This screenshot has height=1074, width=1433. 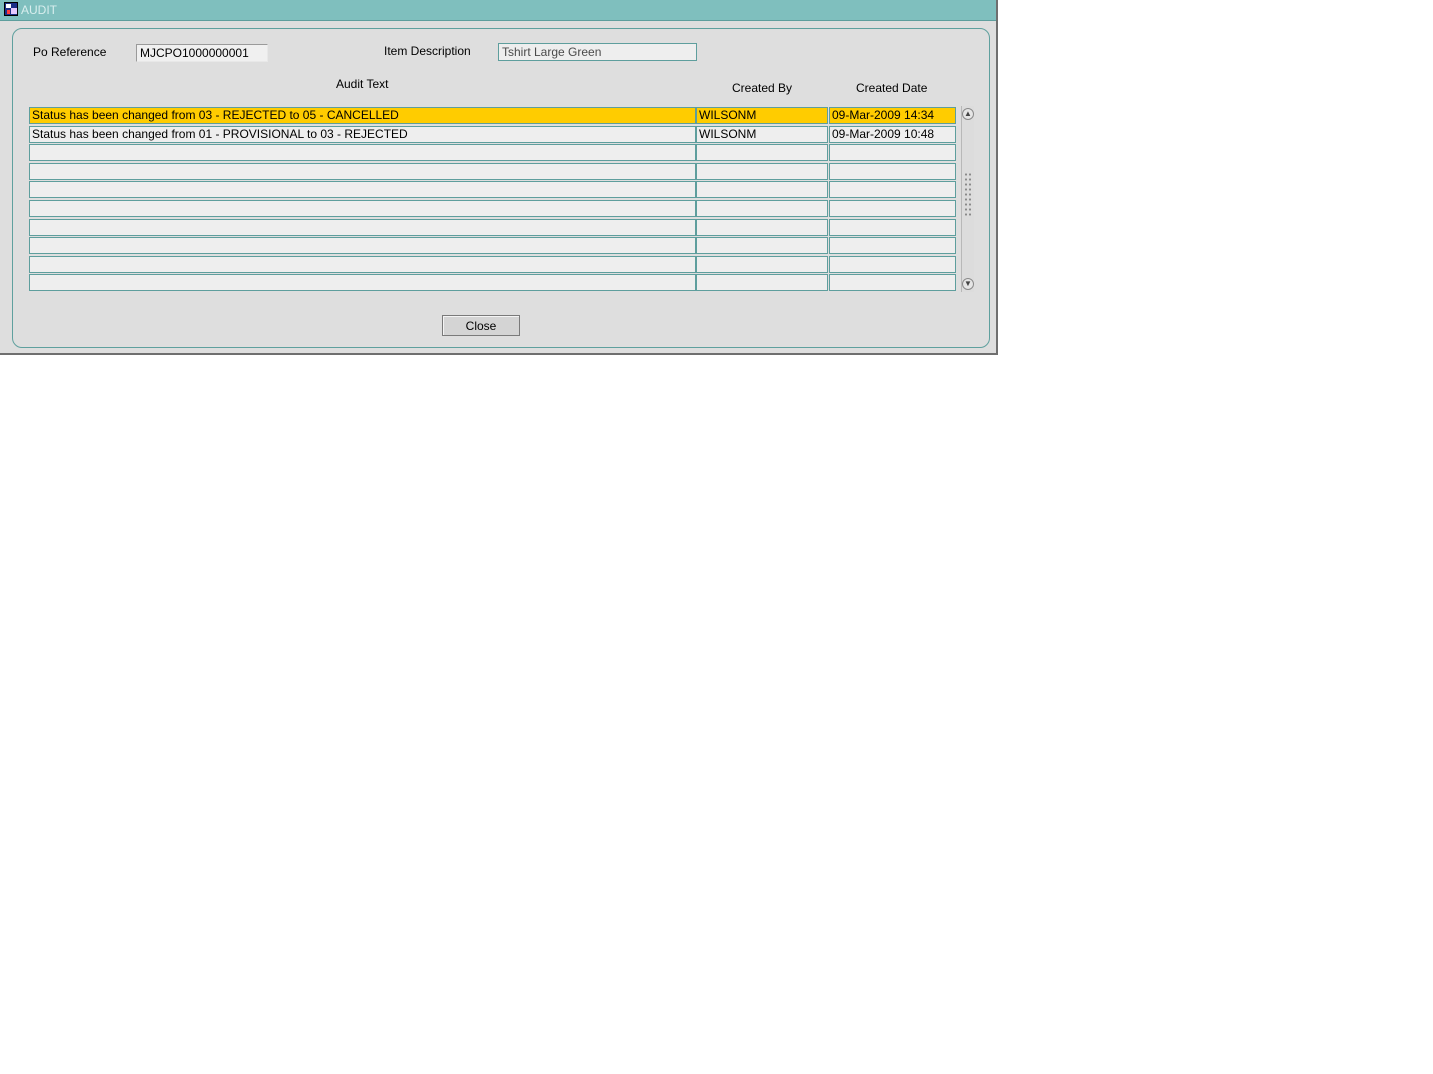 I want to click on vertical-scrollbar: ▲ ▼, so click(x=967, y=199).